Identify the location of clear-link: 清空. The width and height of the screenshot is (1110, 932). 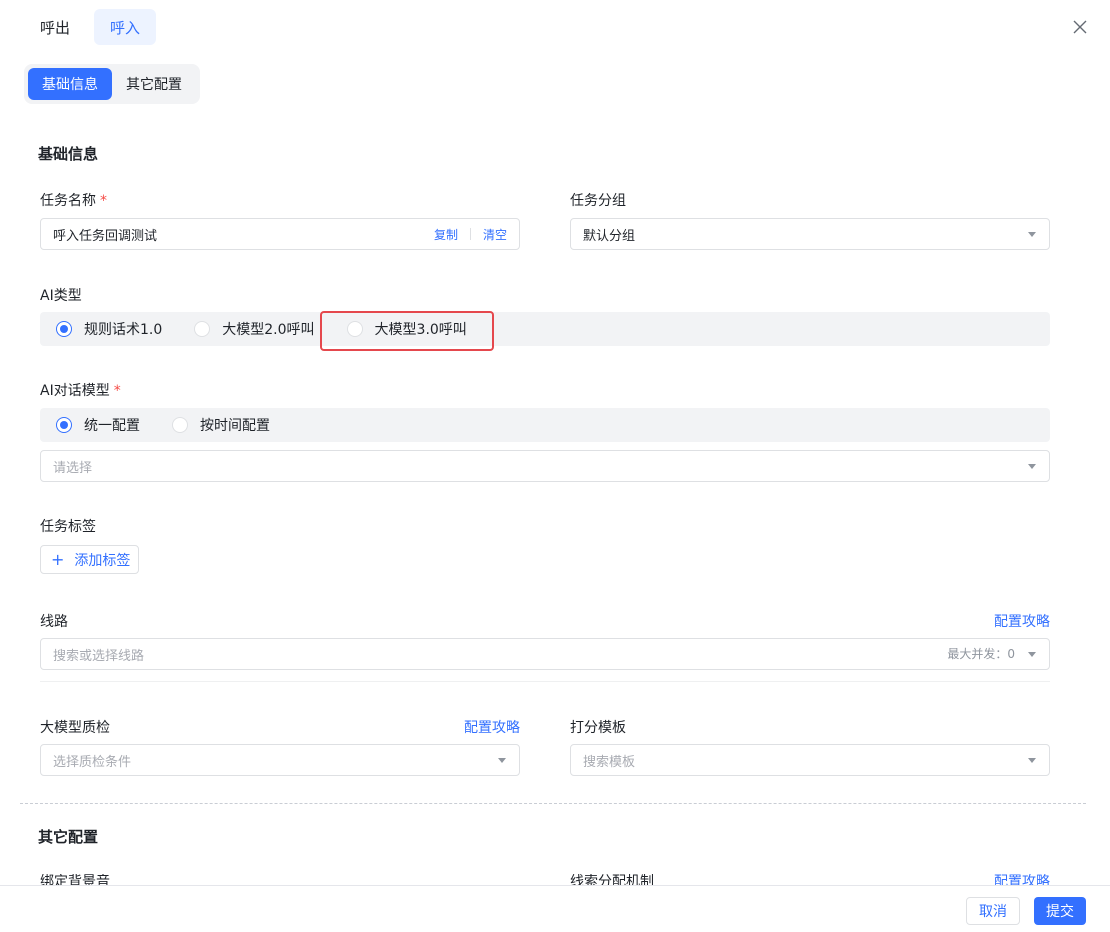
(495, 234).